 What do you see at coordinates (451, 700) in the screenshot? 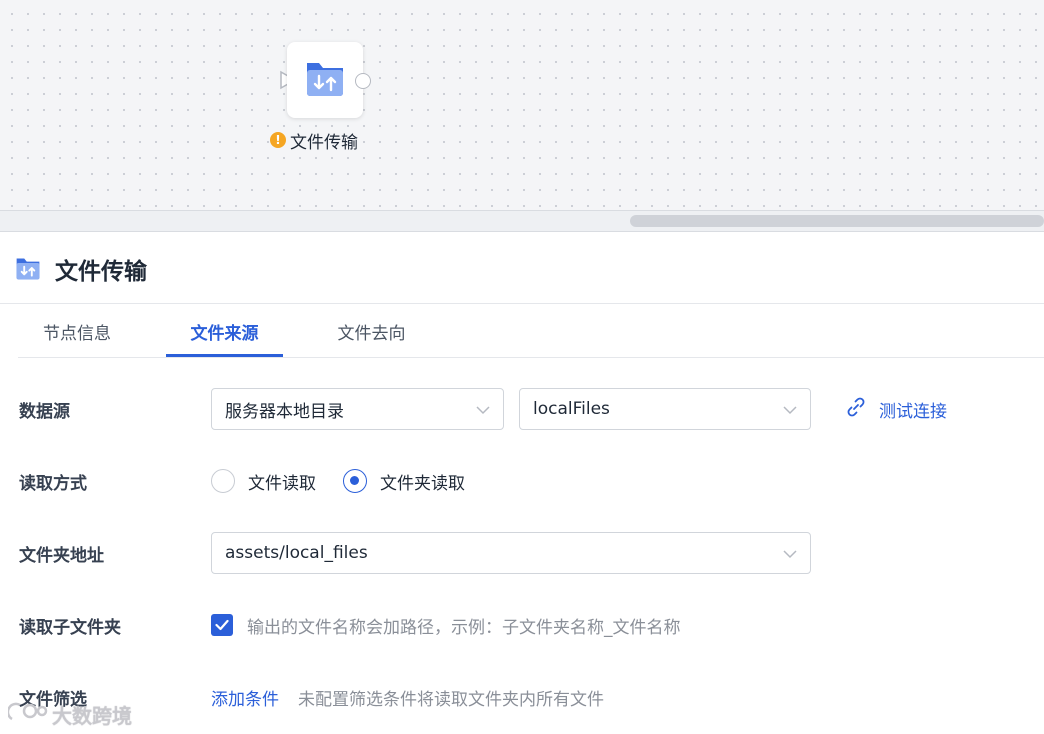
I see `file-filter-hint: 未配置筛选条件将读取文件夹内所有文件` at bounding box center [451, 700].